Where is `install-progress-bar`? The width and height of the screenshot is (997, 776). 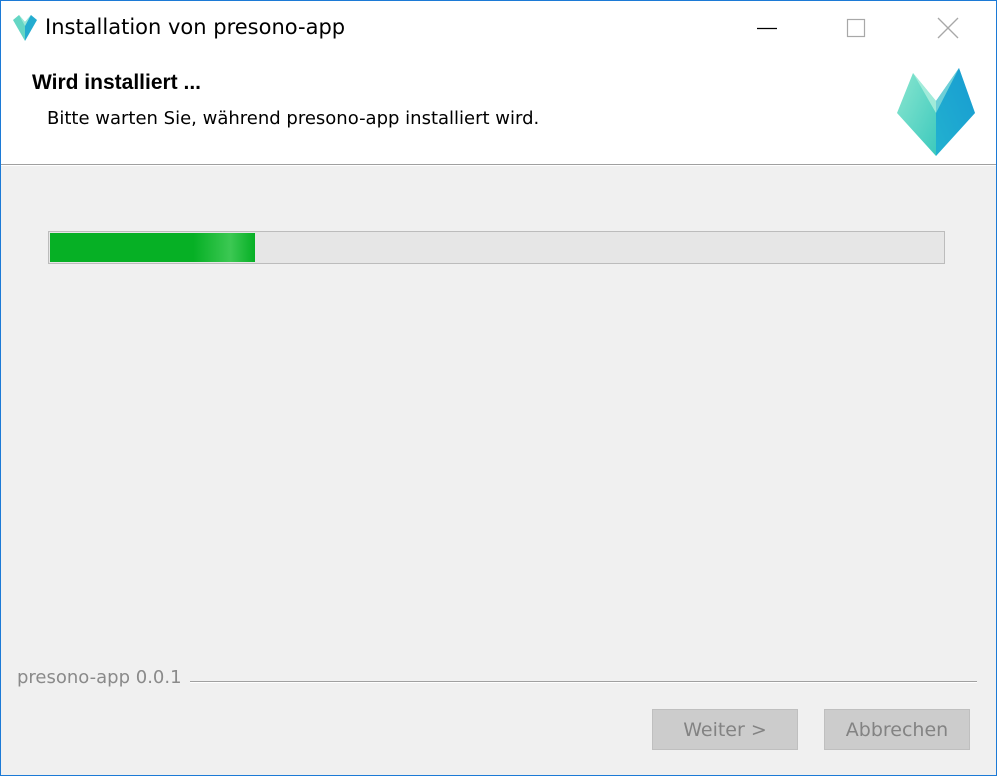 install-progress-bar is located at coordinates (496, 247).